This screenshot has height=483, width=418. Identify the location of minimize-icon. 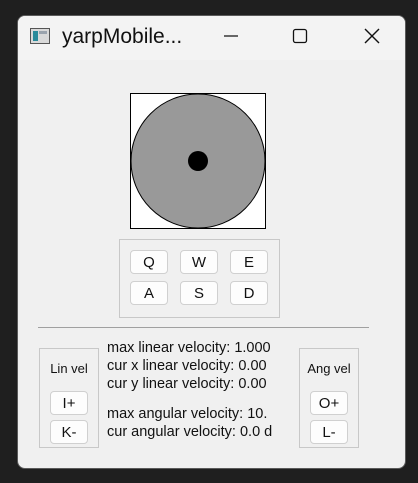
(231, 36).